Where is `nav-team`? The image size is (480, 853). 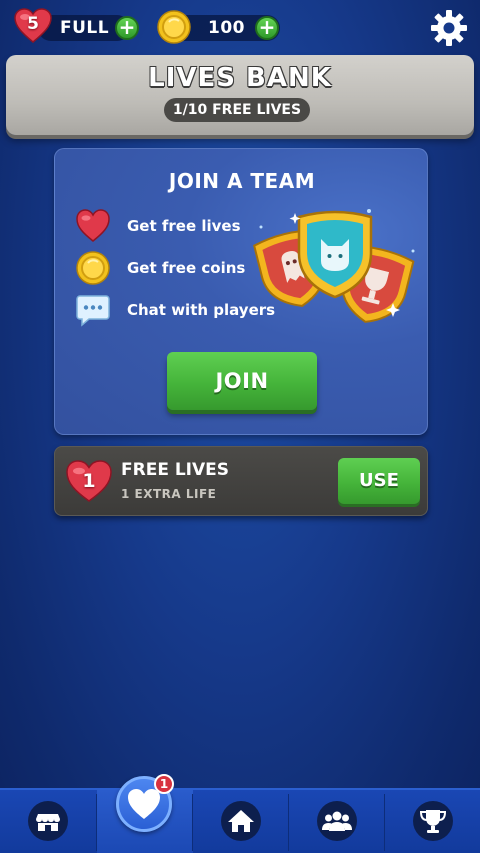
nav-team is located at coordinates (337, 821).